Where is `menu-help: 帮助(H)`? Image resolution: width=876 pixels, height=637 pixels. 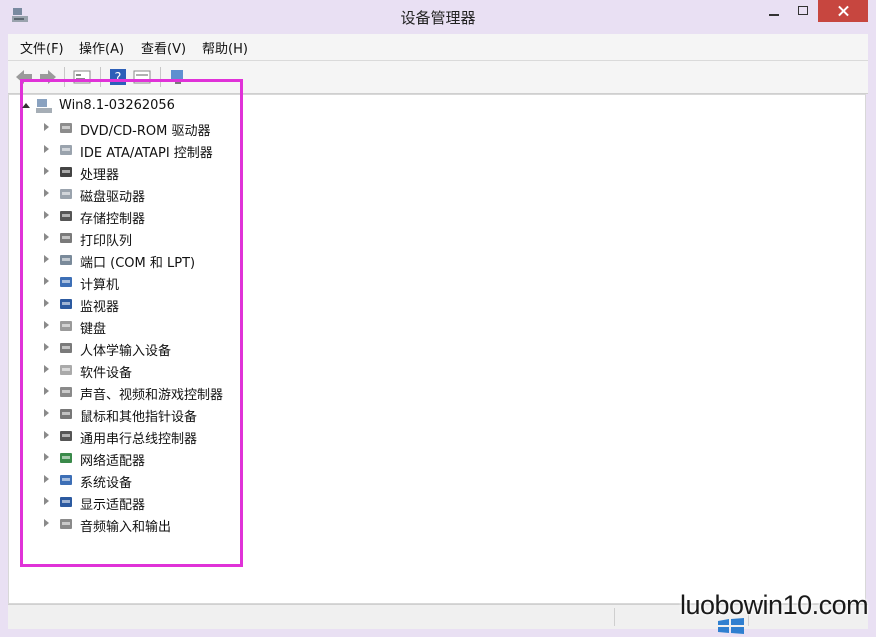 menu-help: 帮助(H) is located at coordinates (225, 47).